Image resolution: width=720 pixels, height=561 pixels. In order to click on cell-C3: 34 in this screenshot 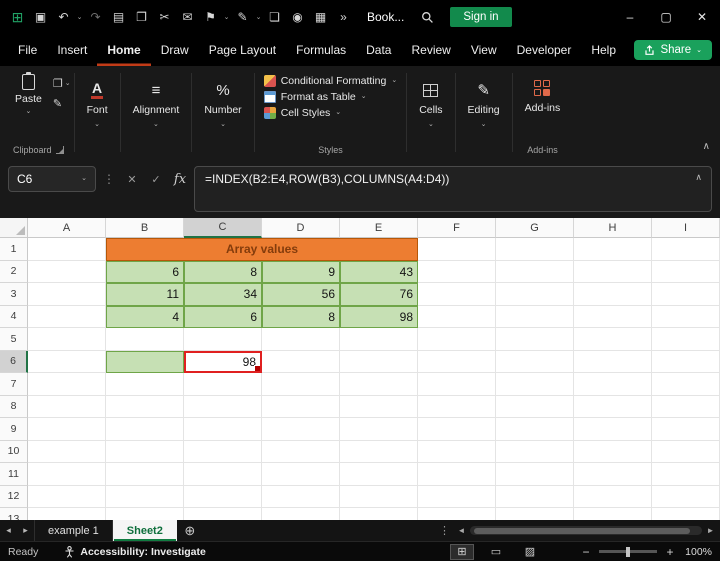, I will do `click(223, 294)`.